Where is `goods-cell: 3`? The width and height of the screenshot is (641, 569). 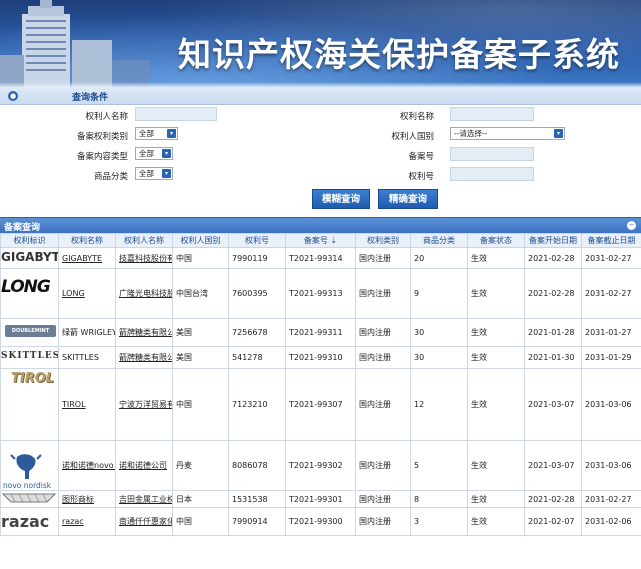
goods-cell: 3 is located at coordinates (439, 521).